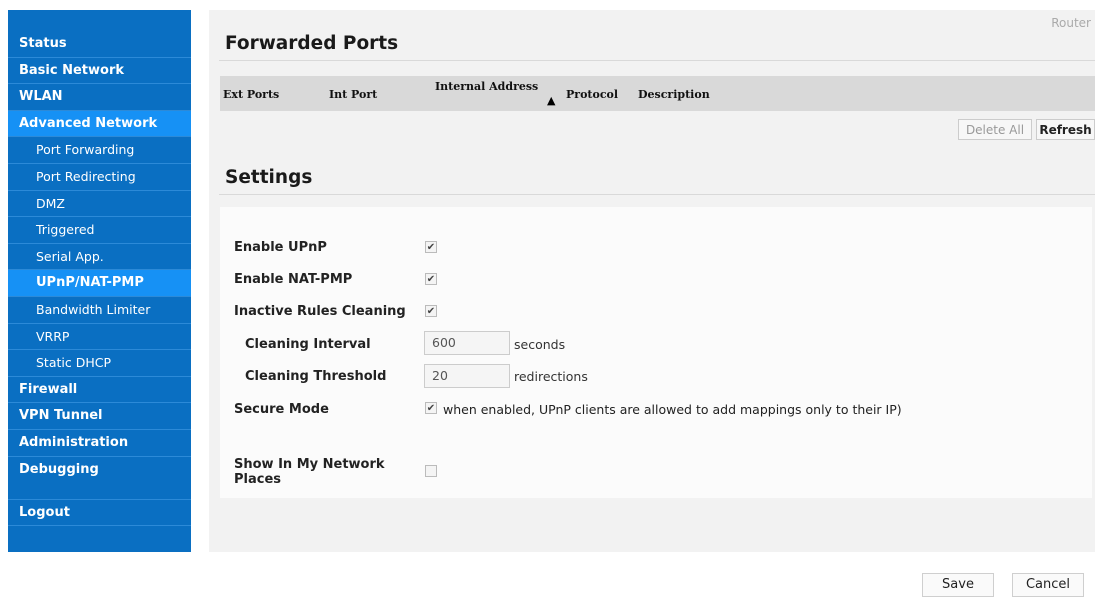 The width and height of the screenshot is (1095, 597). What do you see at coordinates (320, 311) in the screenshot?
I see `inactive-rules-label: Inactive Rules Cleaning` at bounding box center [320, 311].